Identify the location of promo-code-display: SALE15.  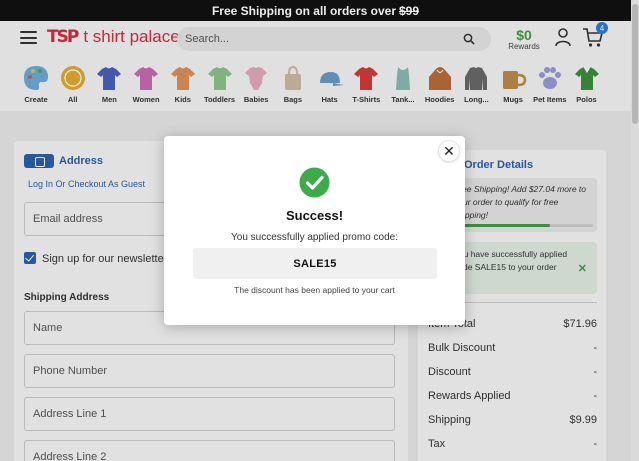
(315, 263).